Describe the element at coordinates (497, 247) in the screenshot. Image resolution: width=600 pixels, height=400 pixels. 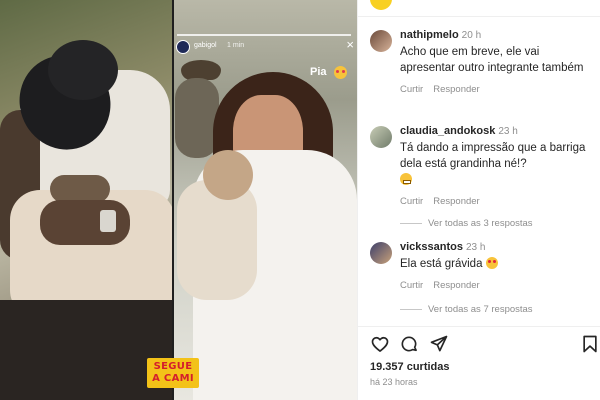
I see `comment-header: vickssantos 23 h` at that location.